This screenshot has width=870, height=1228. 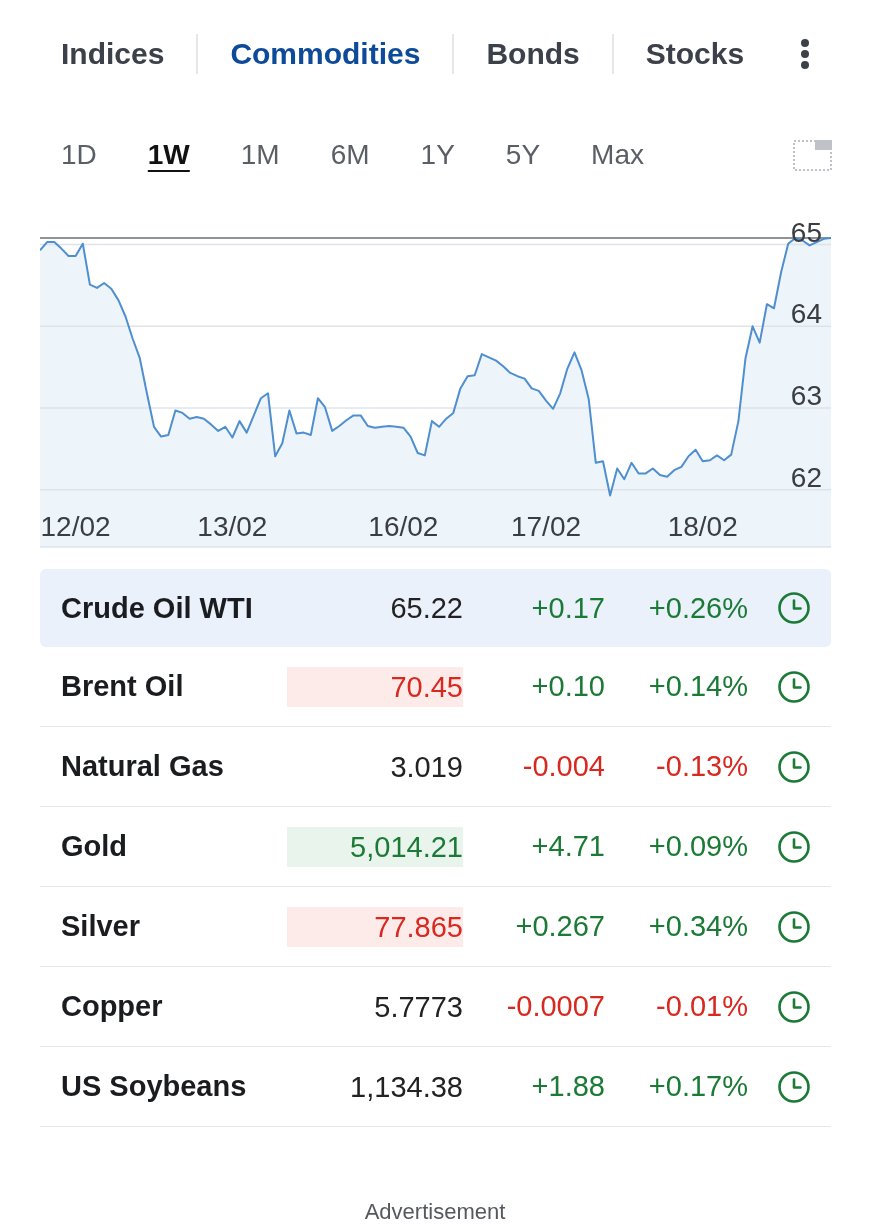 I want to click on instrument-name: Natural Gas, so click(x=143, y=766).